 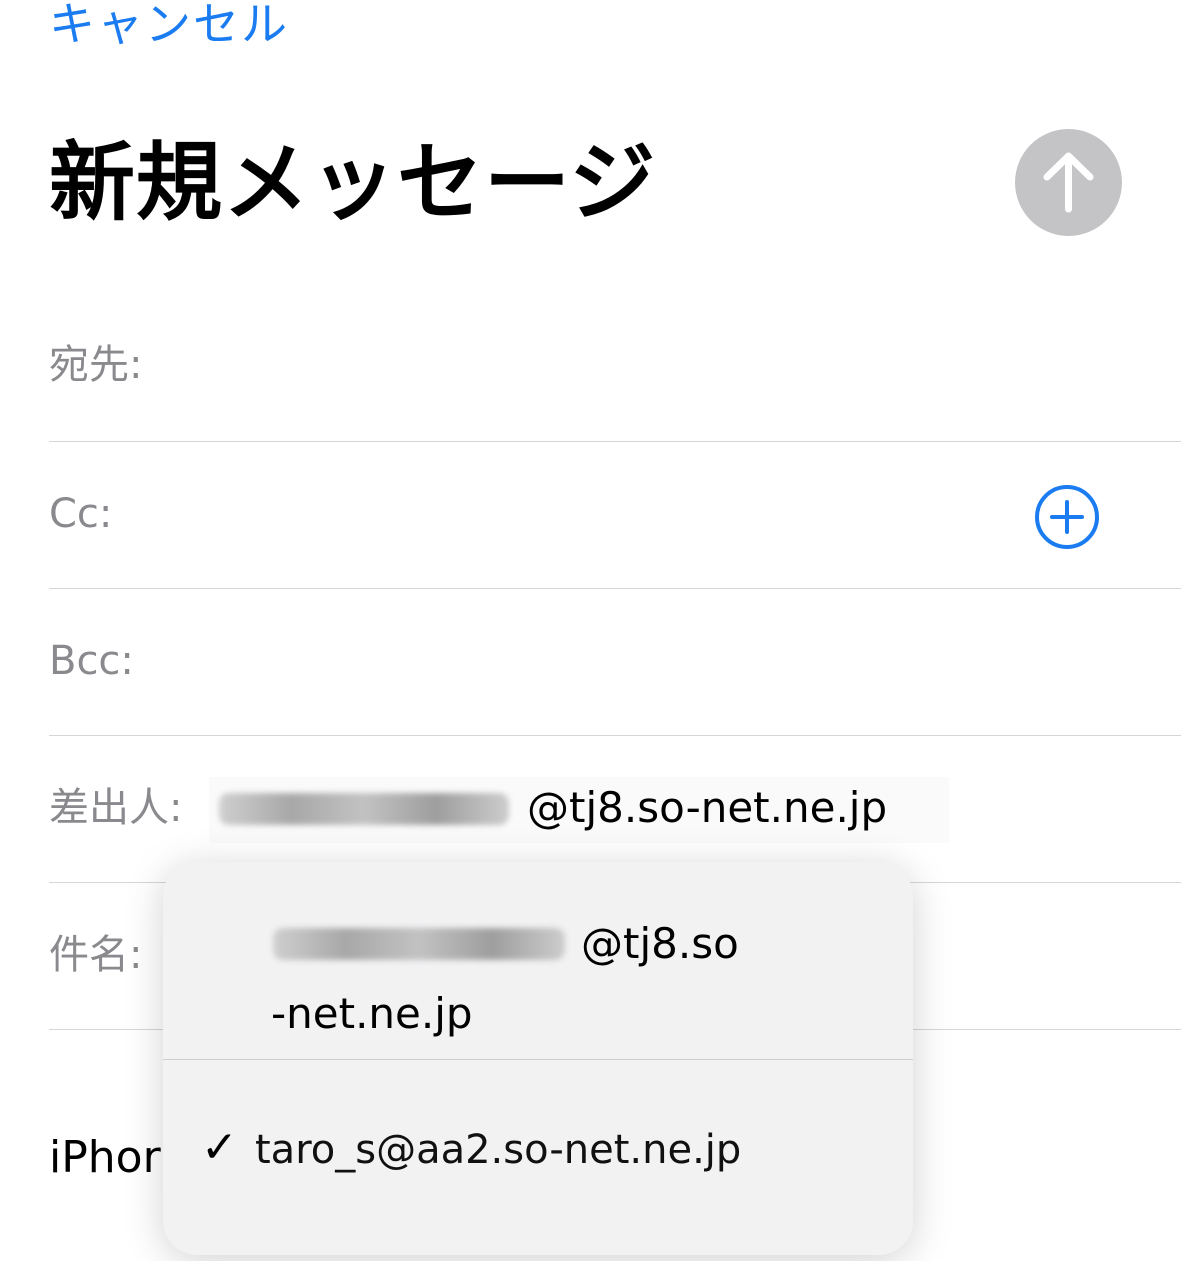 I want to click on cc-row: Cc:, so click(x=615, y=515).